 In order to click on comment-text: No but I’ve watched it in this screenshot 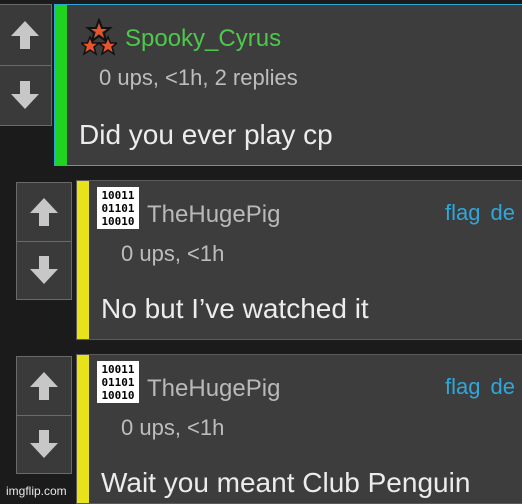, I will do `click(235, 308)`.